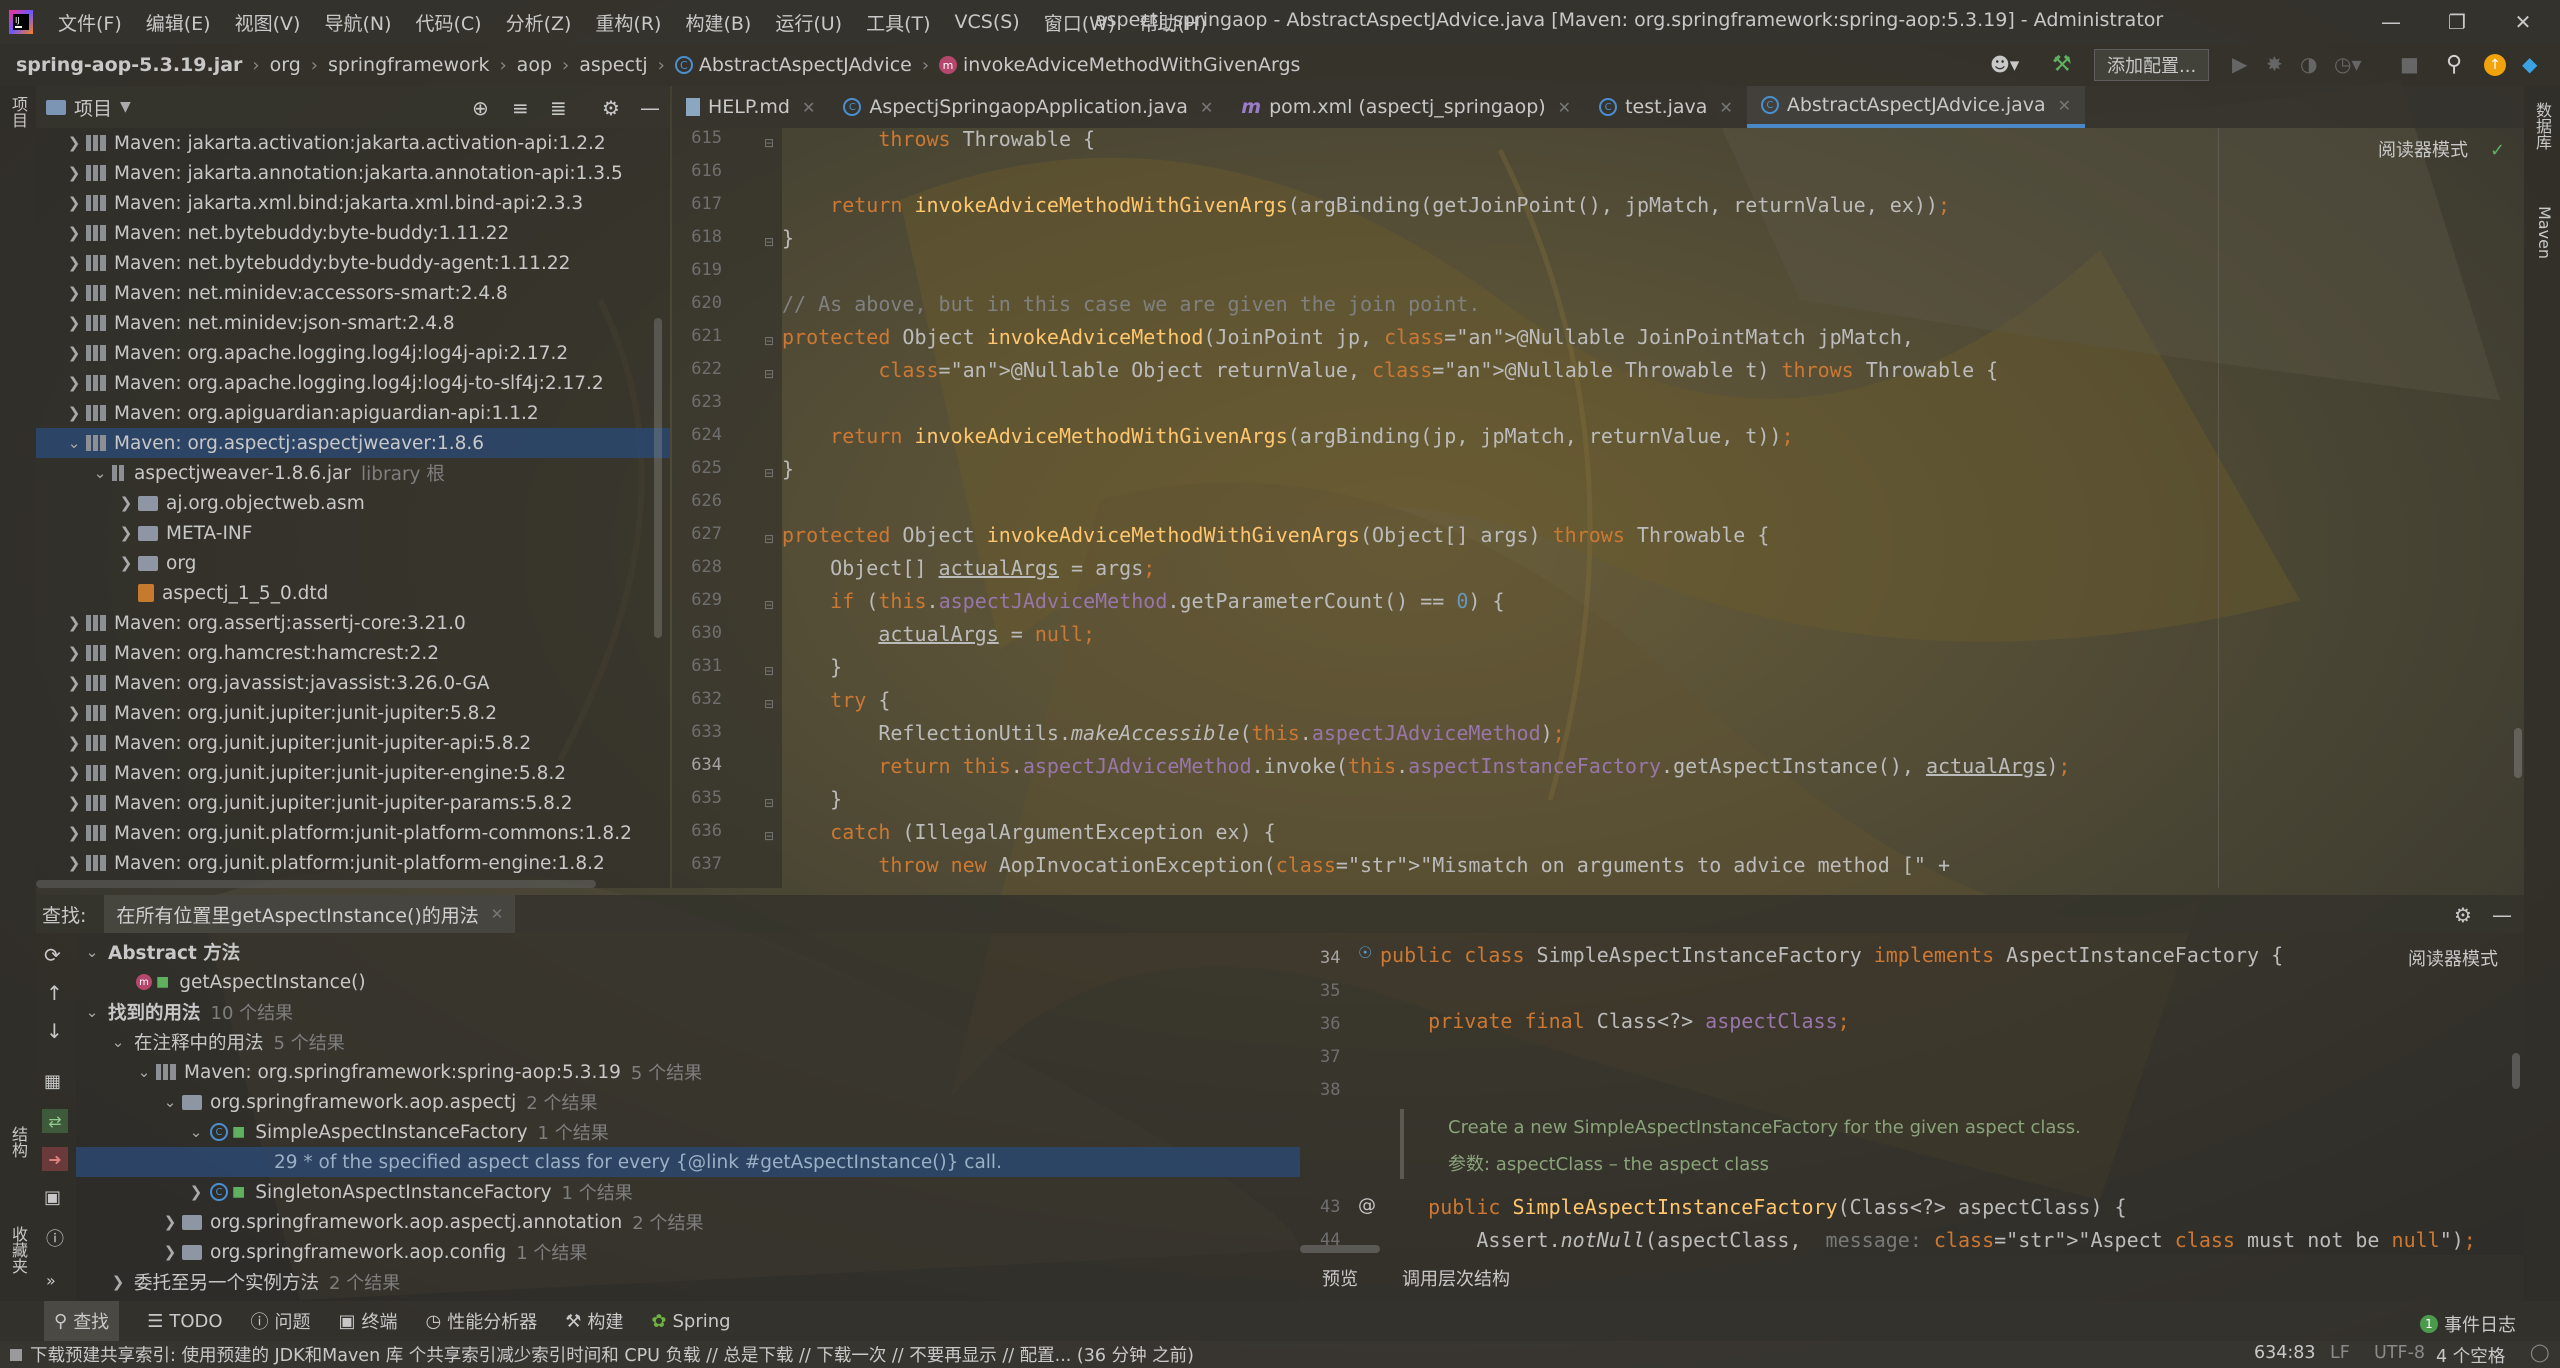 This screenshot has height=1368, width=2560. Describe the element at coordinates (2529, 64) in the screenshot. I see `toolbox-icon: ◆` at that location.